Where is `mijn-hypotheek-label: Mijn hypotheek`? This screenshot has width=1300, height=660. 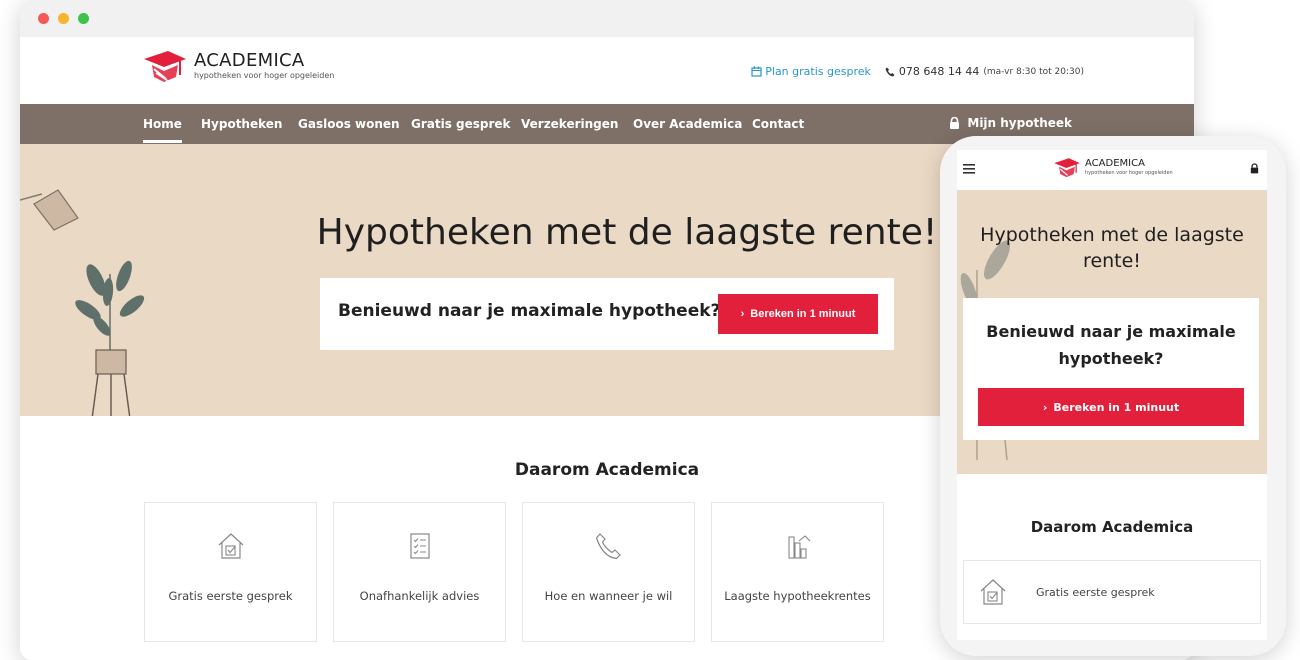 mijn-hypotheek-label: Mijn hypotheek is located at coordinates (1019, 123).